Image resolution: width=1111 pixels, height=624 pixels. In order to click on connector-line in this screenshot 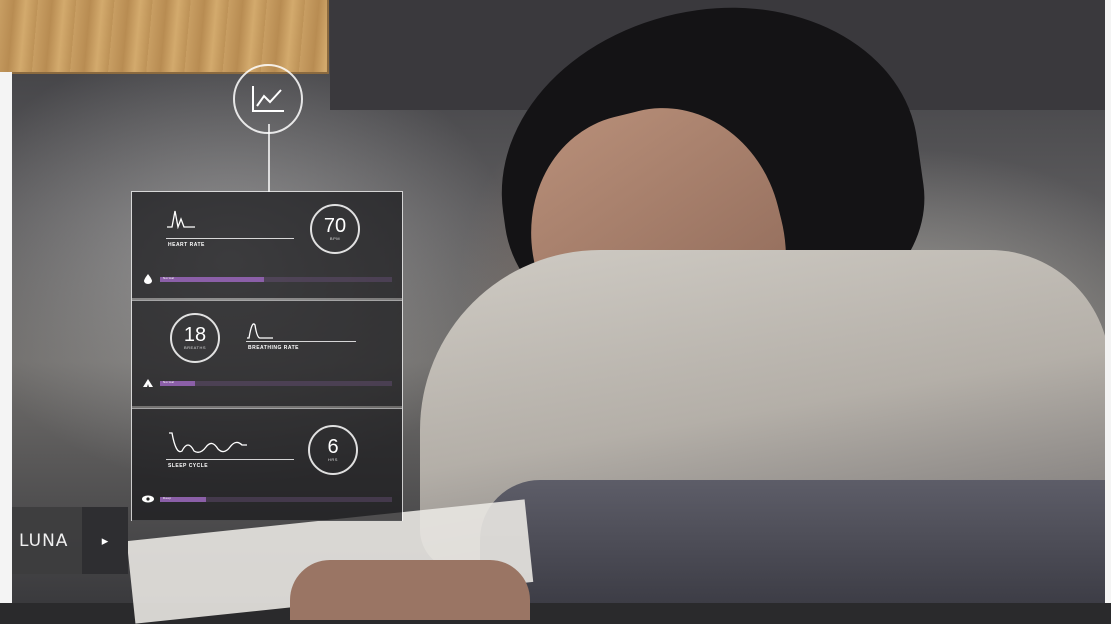, I will do `click(269, 158)`.